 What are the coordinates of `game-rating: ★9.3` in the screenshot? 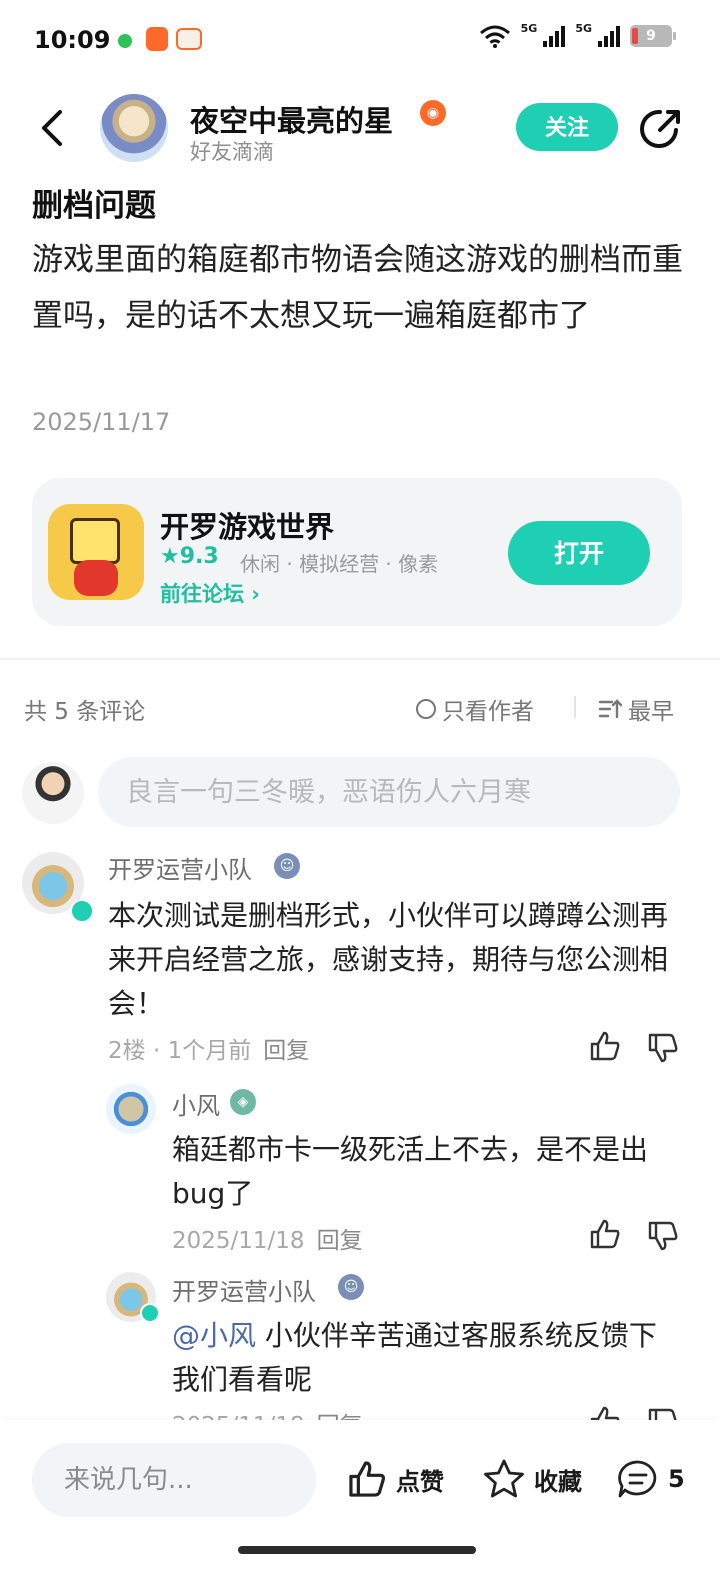 It's located at (189, 556).